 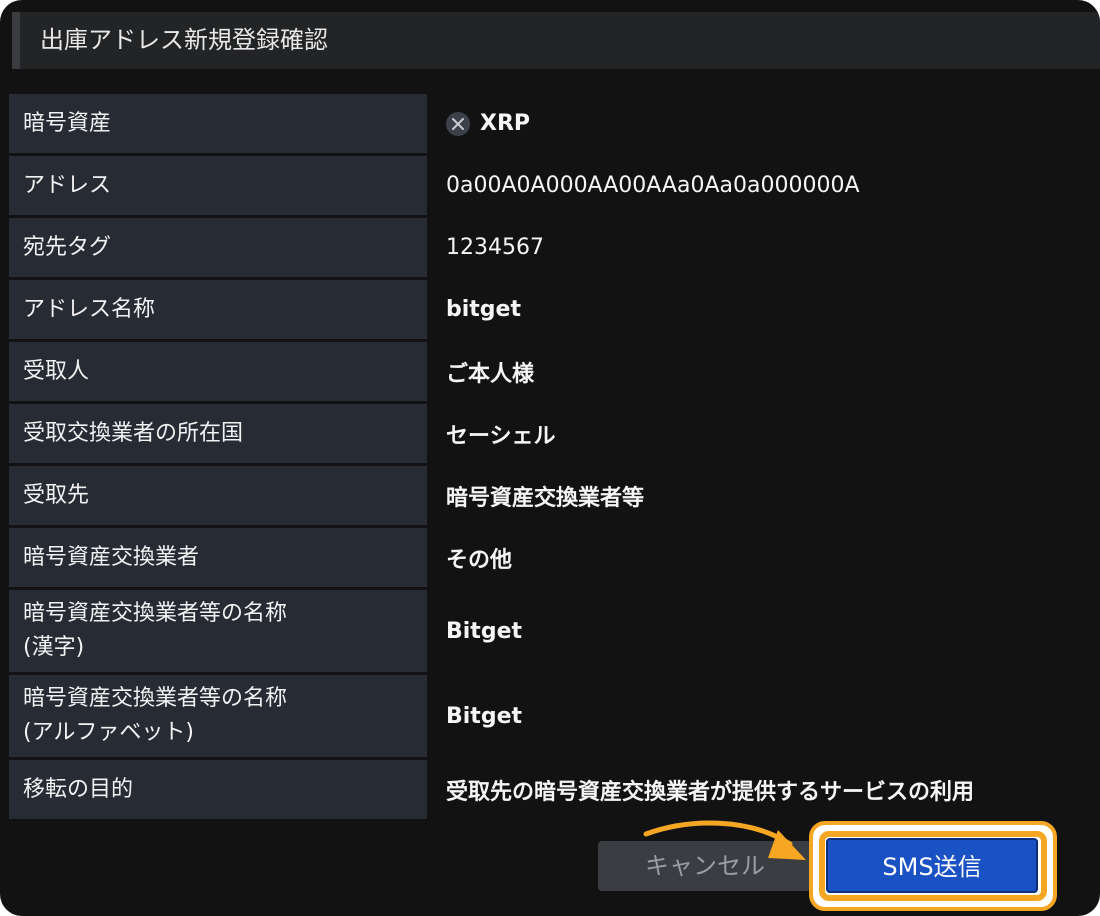 What do you see at coordinates (554, 557) in the screenshot?
I see `table-row-exchange-operator: 暗号資産交換業者 その他` at bounding box center [554, 557].